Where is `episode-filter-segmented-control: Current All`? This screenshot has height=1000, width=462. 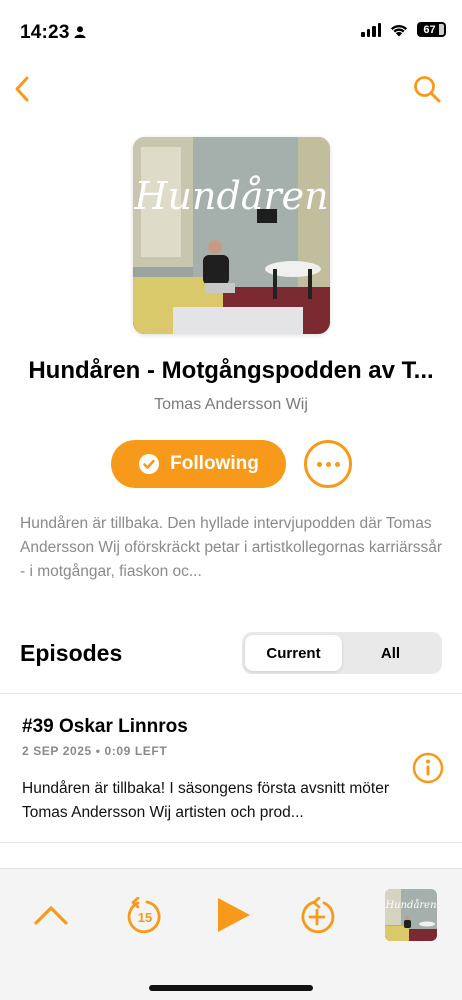 episode-filter-segmented-control: Current All is located at coordinates (342, 653).